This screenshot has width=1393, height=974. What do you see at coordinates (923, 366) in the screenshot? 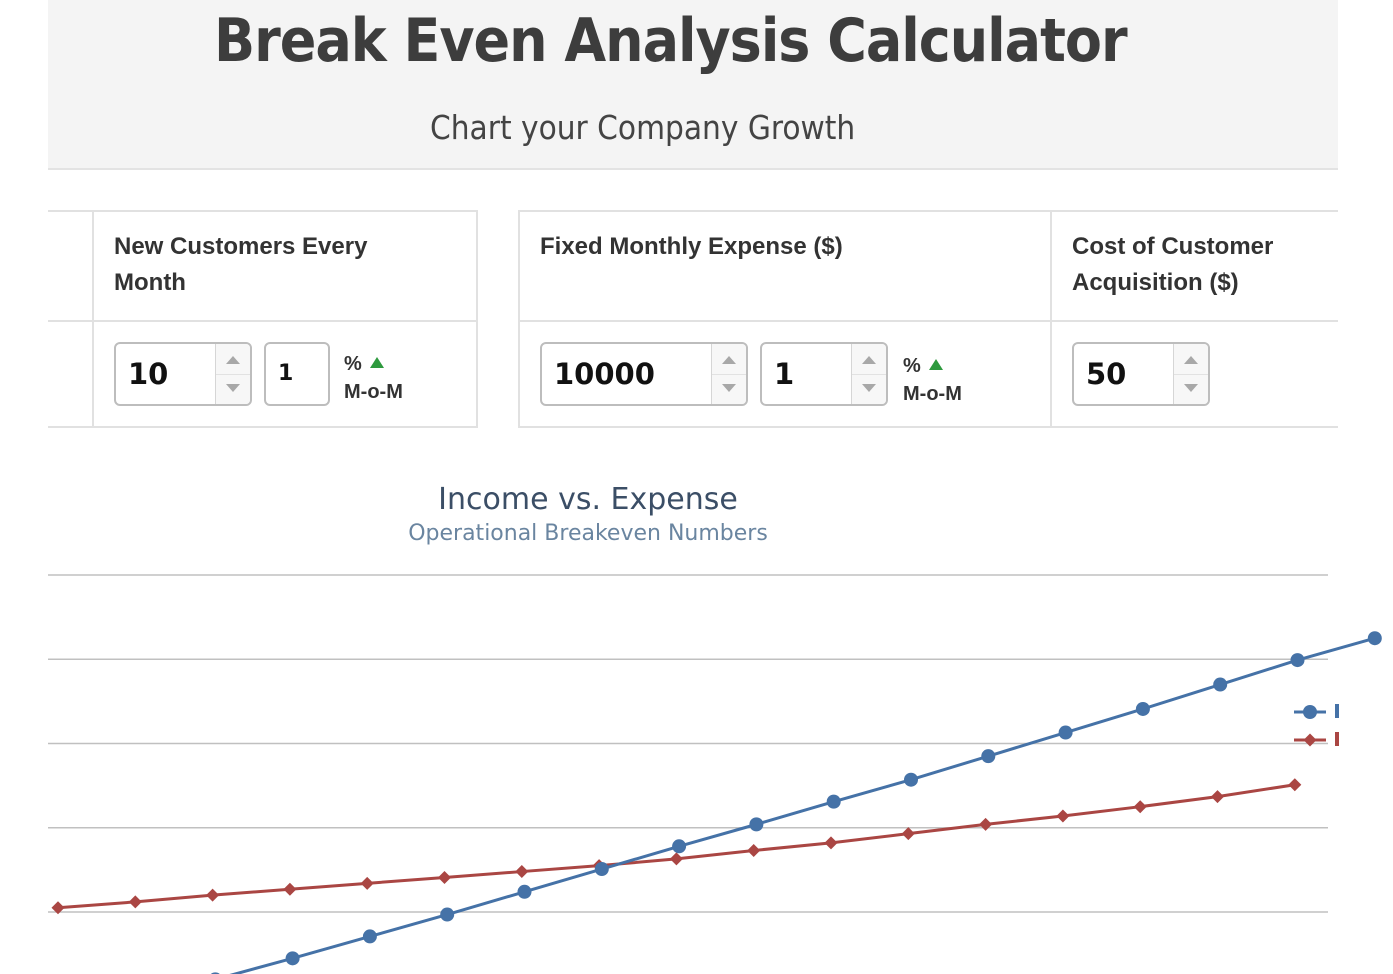
I see `fixed-expense-growth-unit: %` at bounding box center [923, 366].